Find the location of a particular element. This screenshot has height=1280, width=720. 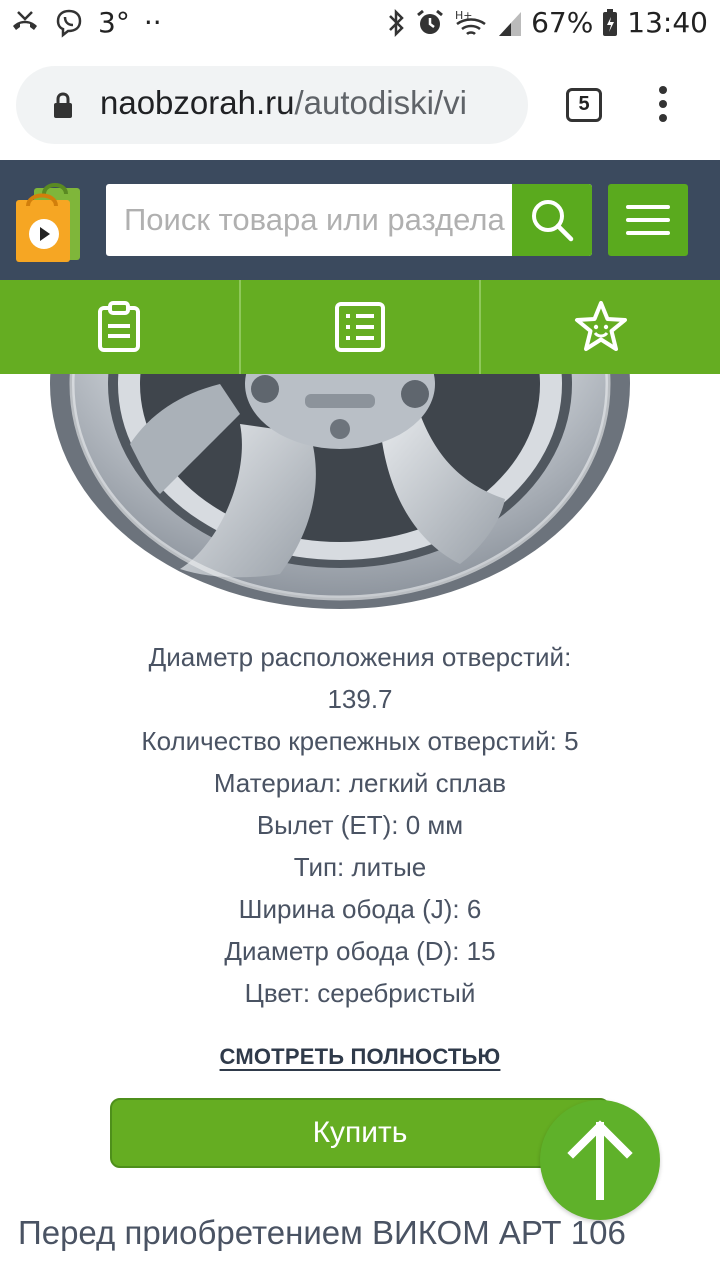

show-more-container: СМОТРЕТЬ ПОЛНОСТЬЮ is located at coordinates (360, 1057).